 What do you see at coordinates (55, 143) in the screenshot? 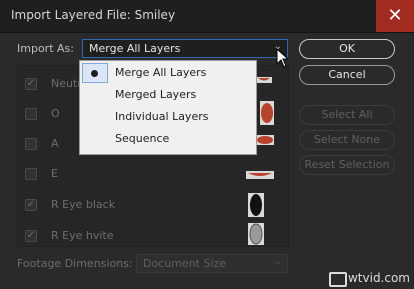
I see `layer-name: A` at bounding box center [55, 143].